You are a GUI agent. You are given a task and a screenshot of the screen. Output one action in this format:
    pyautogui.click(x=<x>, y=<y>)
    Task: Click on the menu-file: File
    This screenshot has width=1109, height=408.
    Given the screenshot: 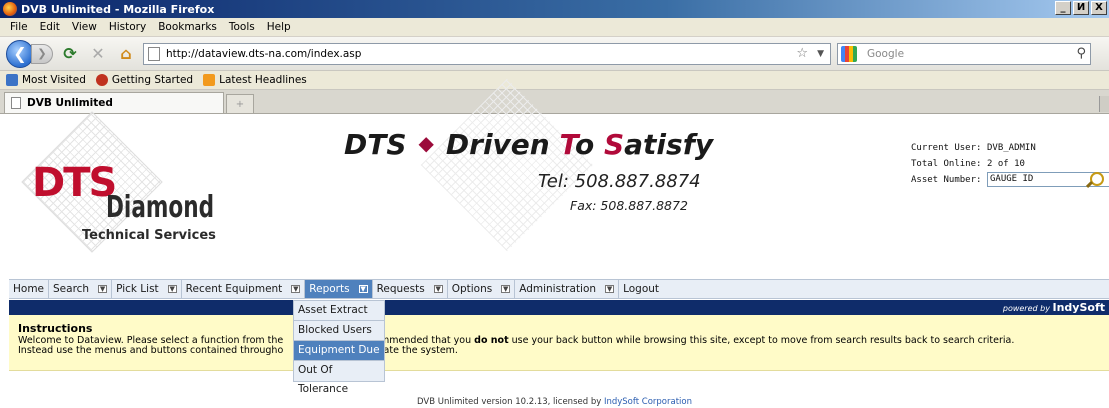 What is the action you would take?
    pyautogui.click(x=19, y=27)
    